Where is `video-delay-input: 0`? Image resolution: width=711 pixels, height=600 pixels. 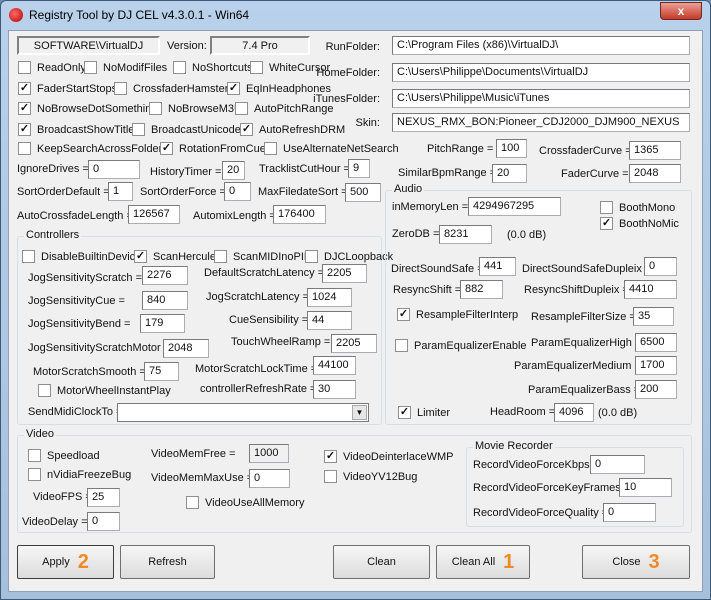
video-delay-input: 0 is located at coordinates (103, 521).